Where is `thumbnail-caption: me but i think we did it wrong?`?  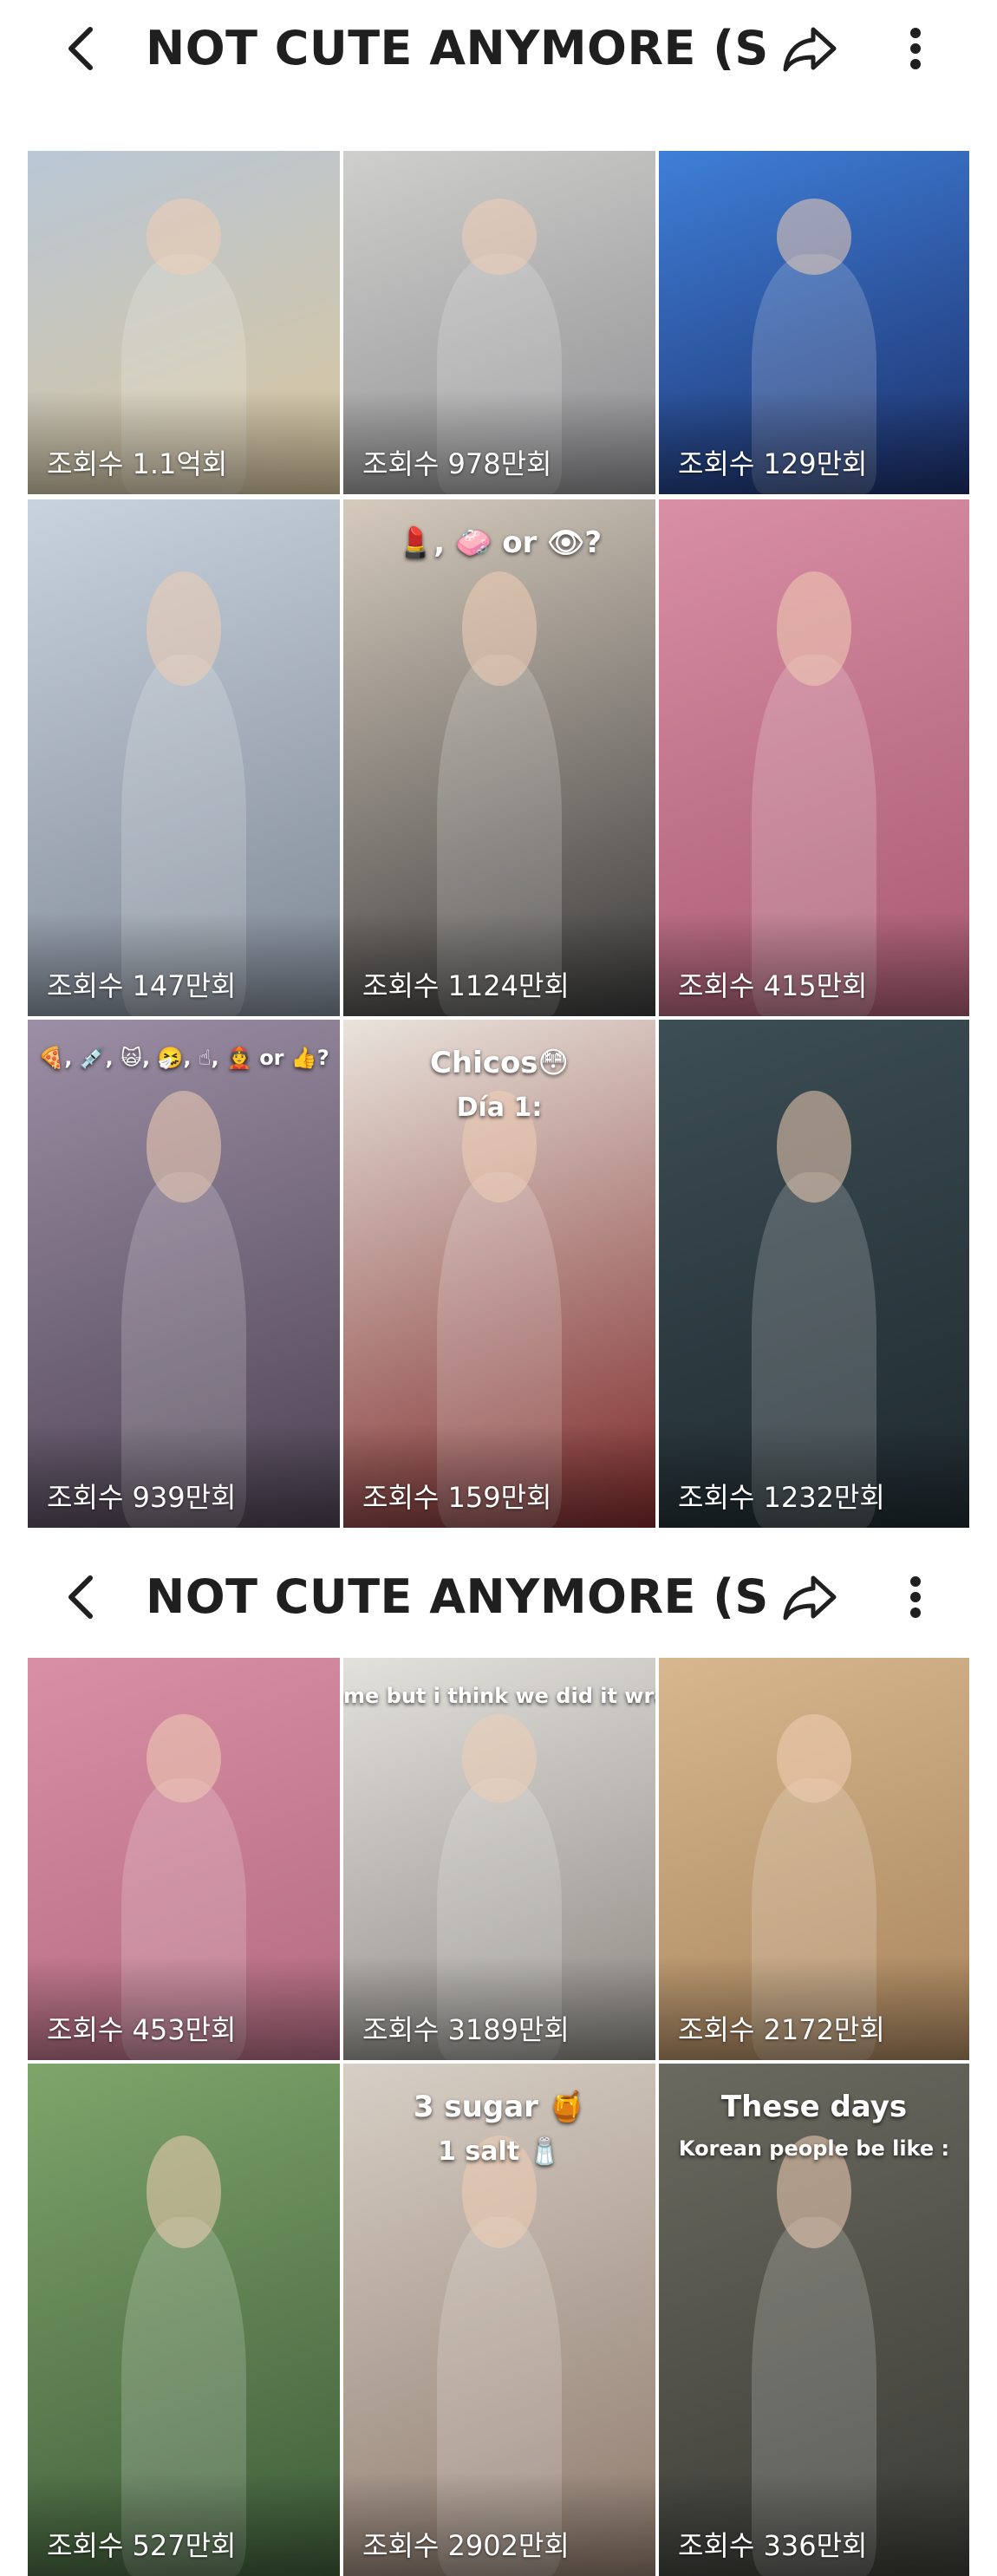
thumbnail-caption: me but i think we did it wrong? is located at coordinates (499, 1696).